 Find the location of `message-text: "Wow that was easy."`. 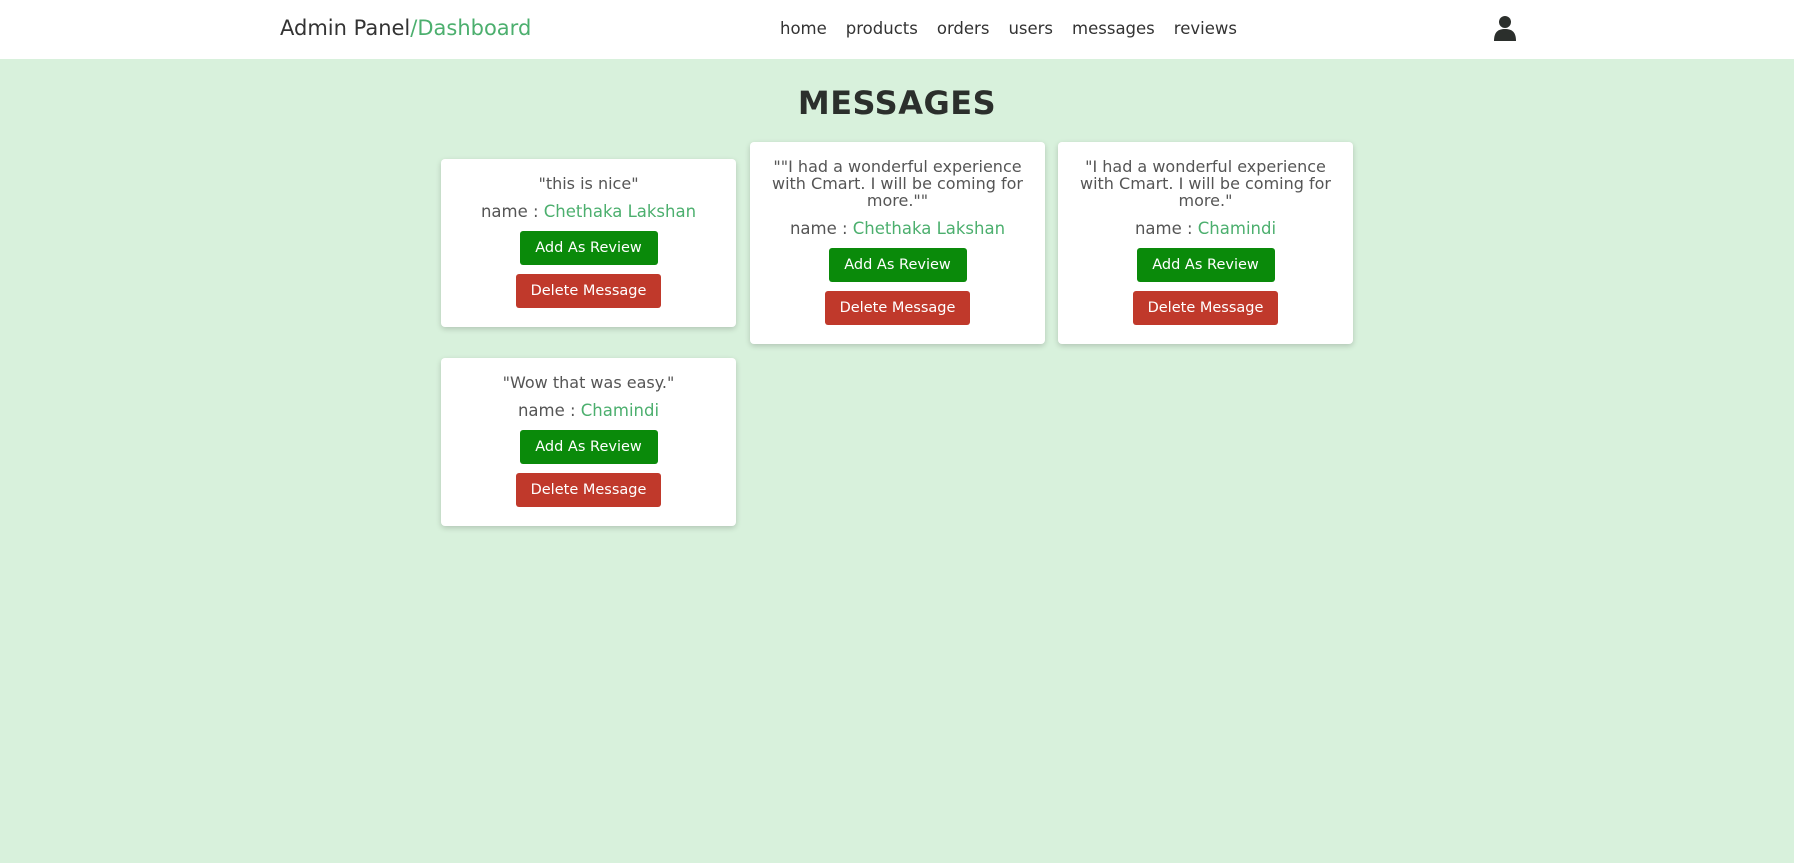

message-text: "Wow that was easy." is located at coordinates (588, 382).